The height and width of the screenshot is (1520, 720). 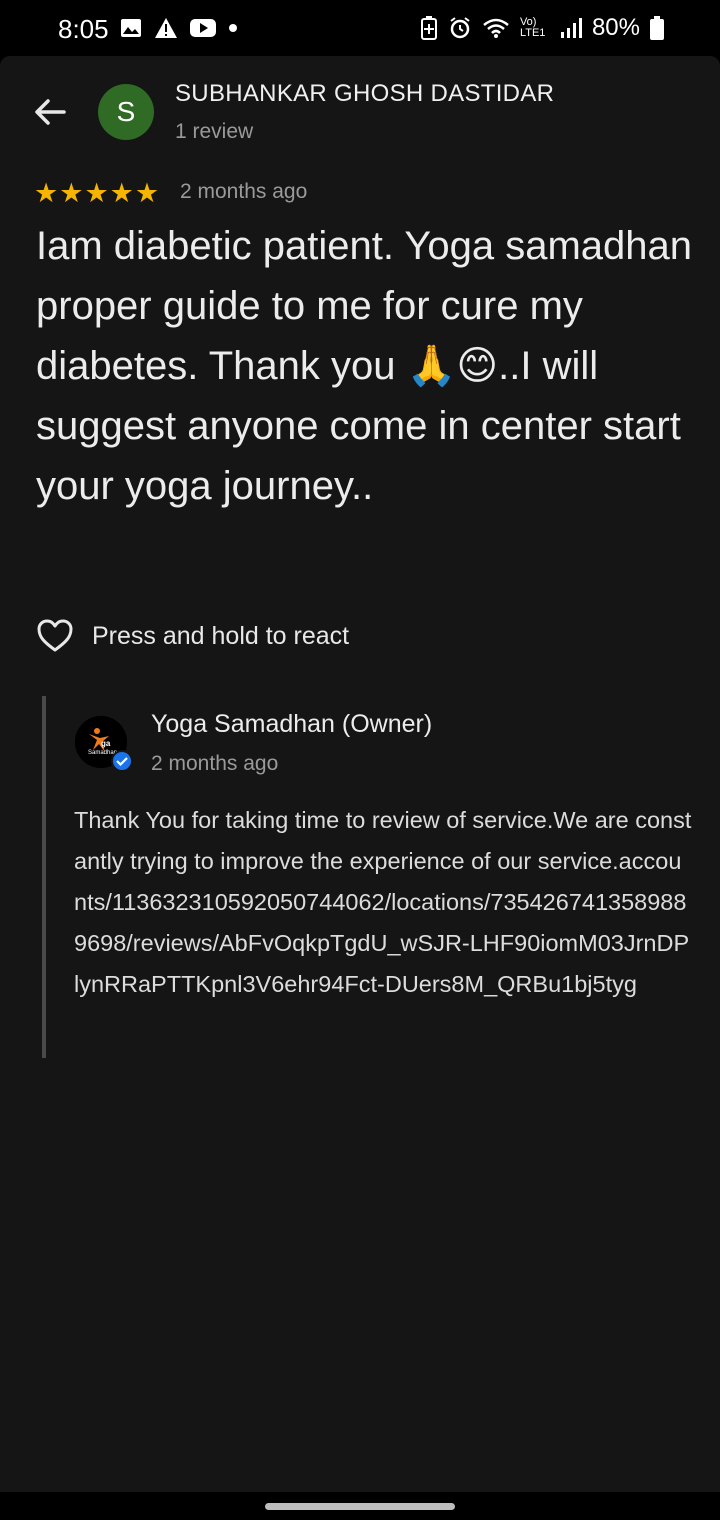 What do you see at coordinates (44, 877) in the screenshot?
I see `reply-divider` at bounding box center [44, 877].